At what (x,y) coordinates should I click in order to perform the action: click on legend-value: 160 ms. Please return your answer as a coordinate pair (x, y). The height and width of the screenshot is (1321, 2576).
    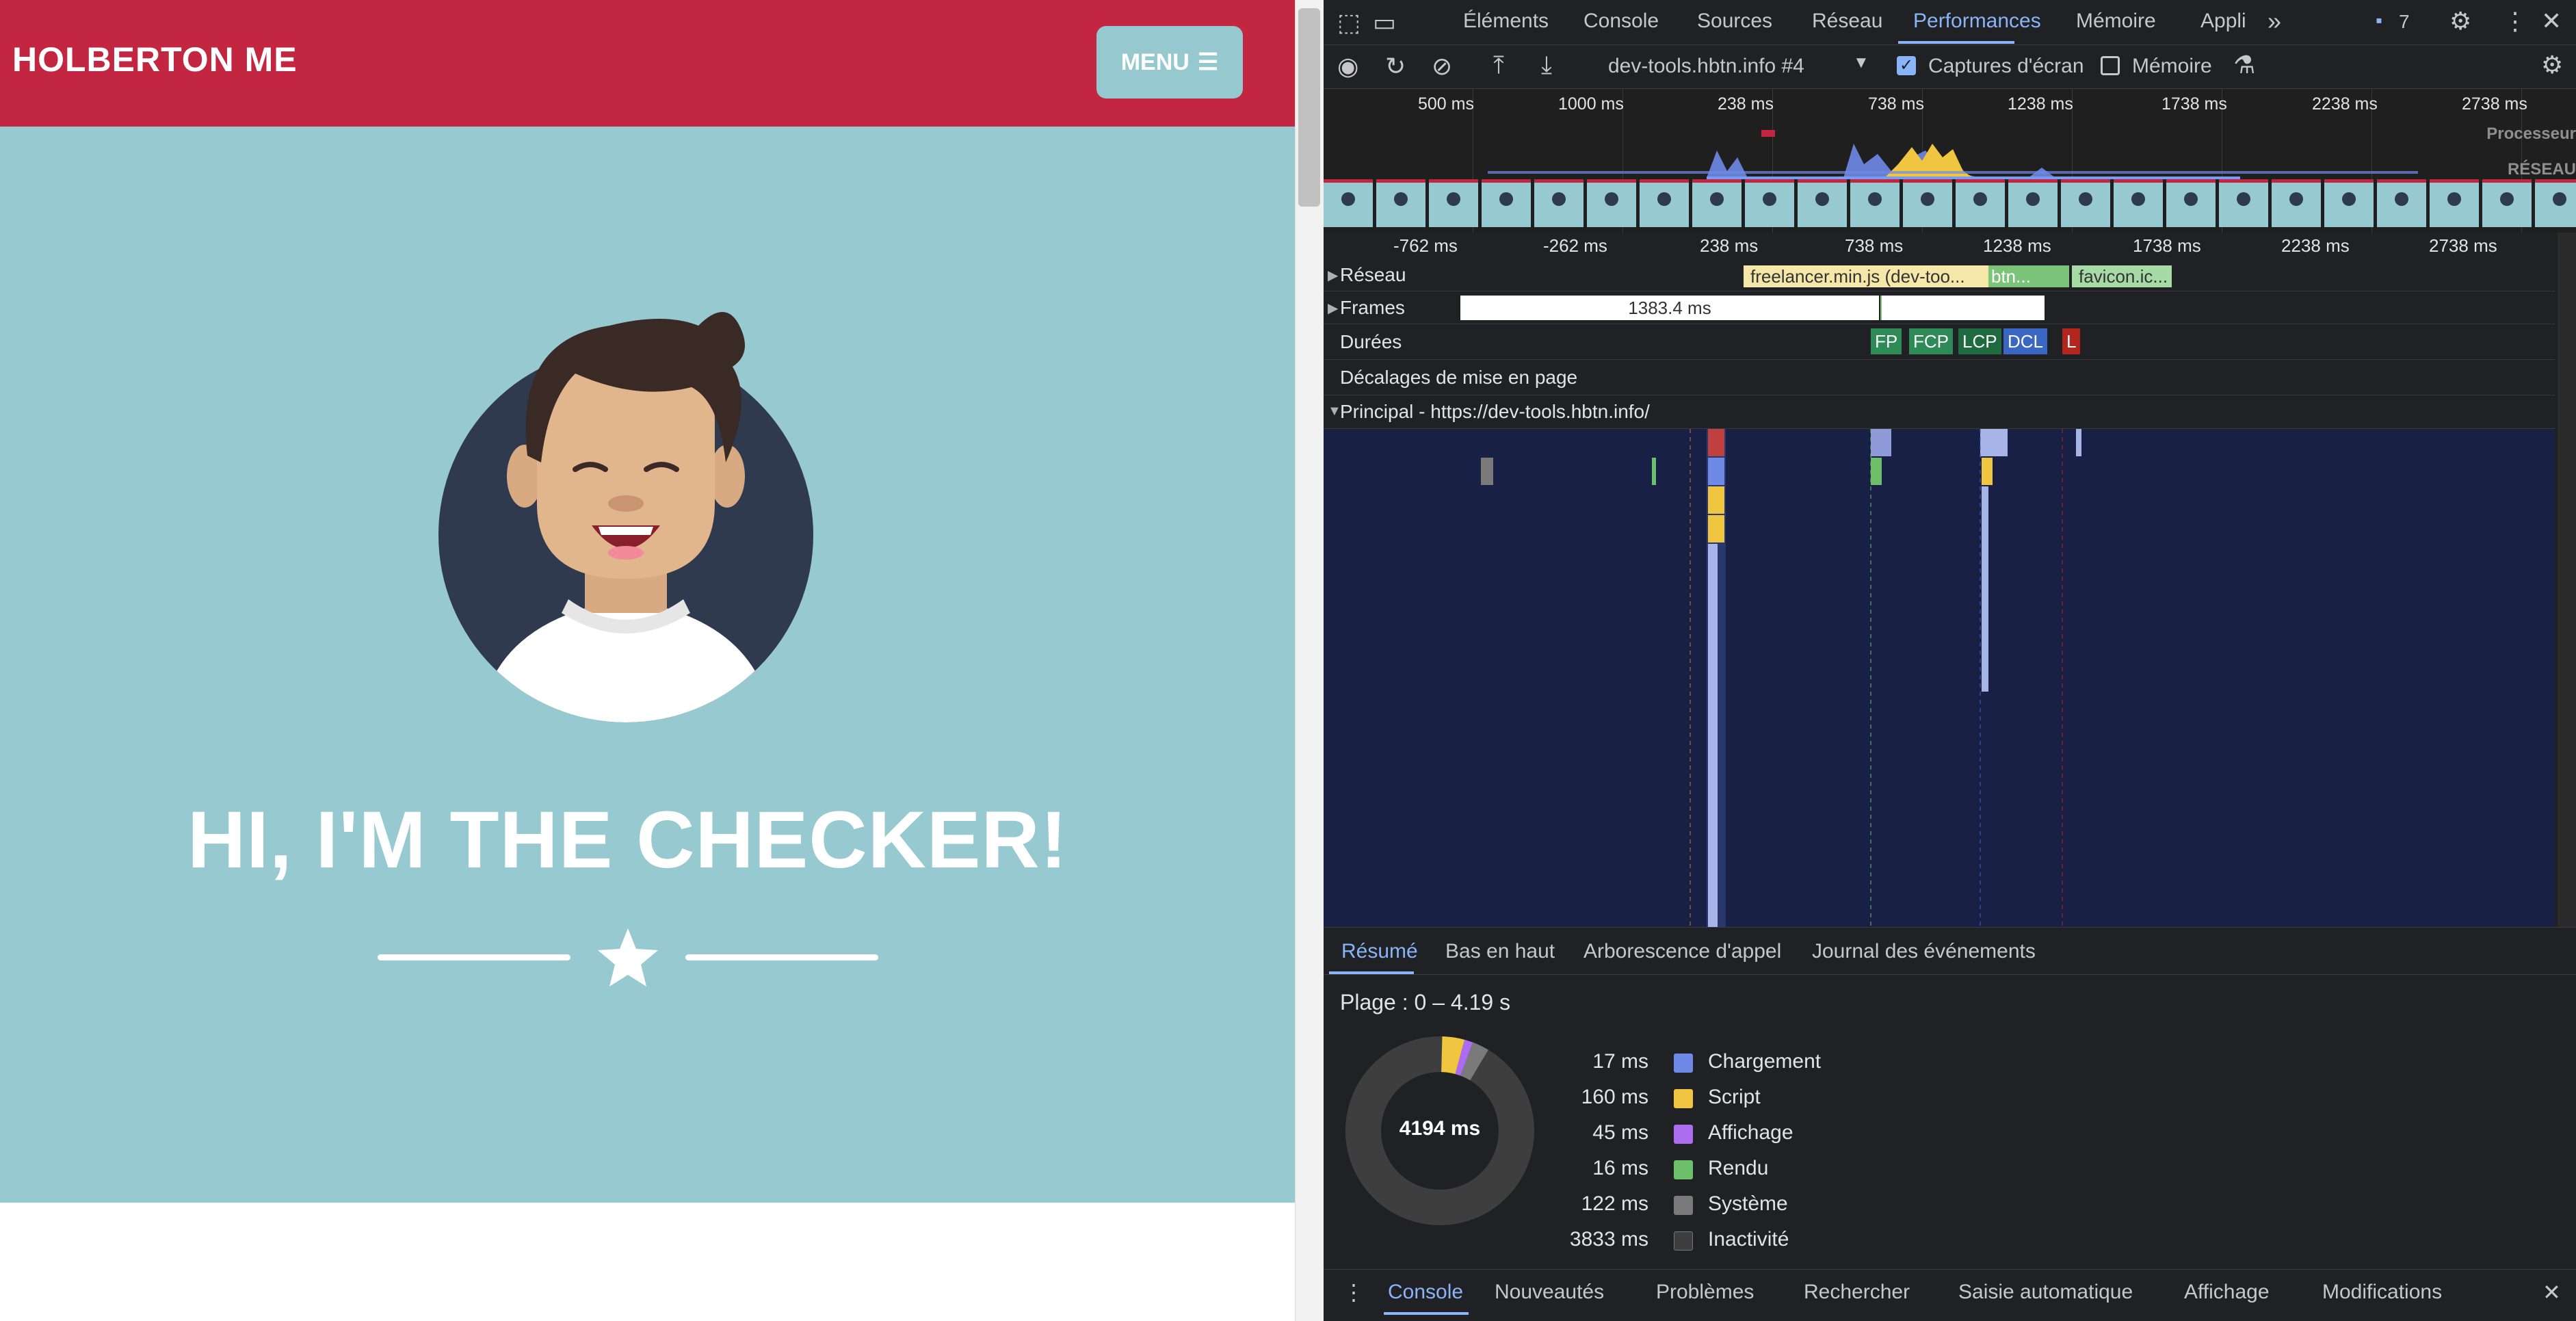
    Looking at the image, I should click on (1614, 1097).